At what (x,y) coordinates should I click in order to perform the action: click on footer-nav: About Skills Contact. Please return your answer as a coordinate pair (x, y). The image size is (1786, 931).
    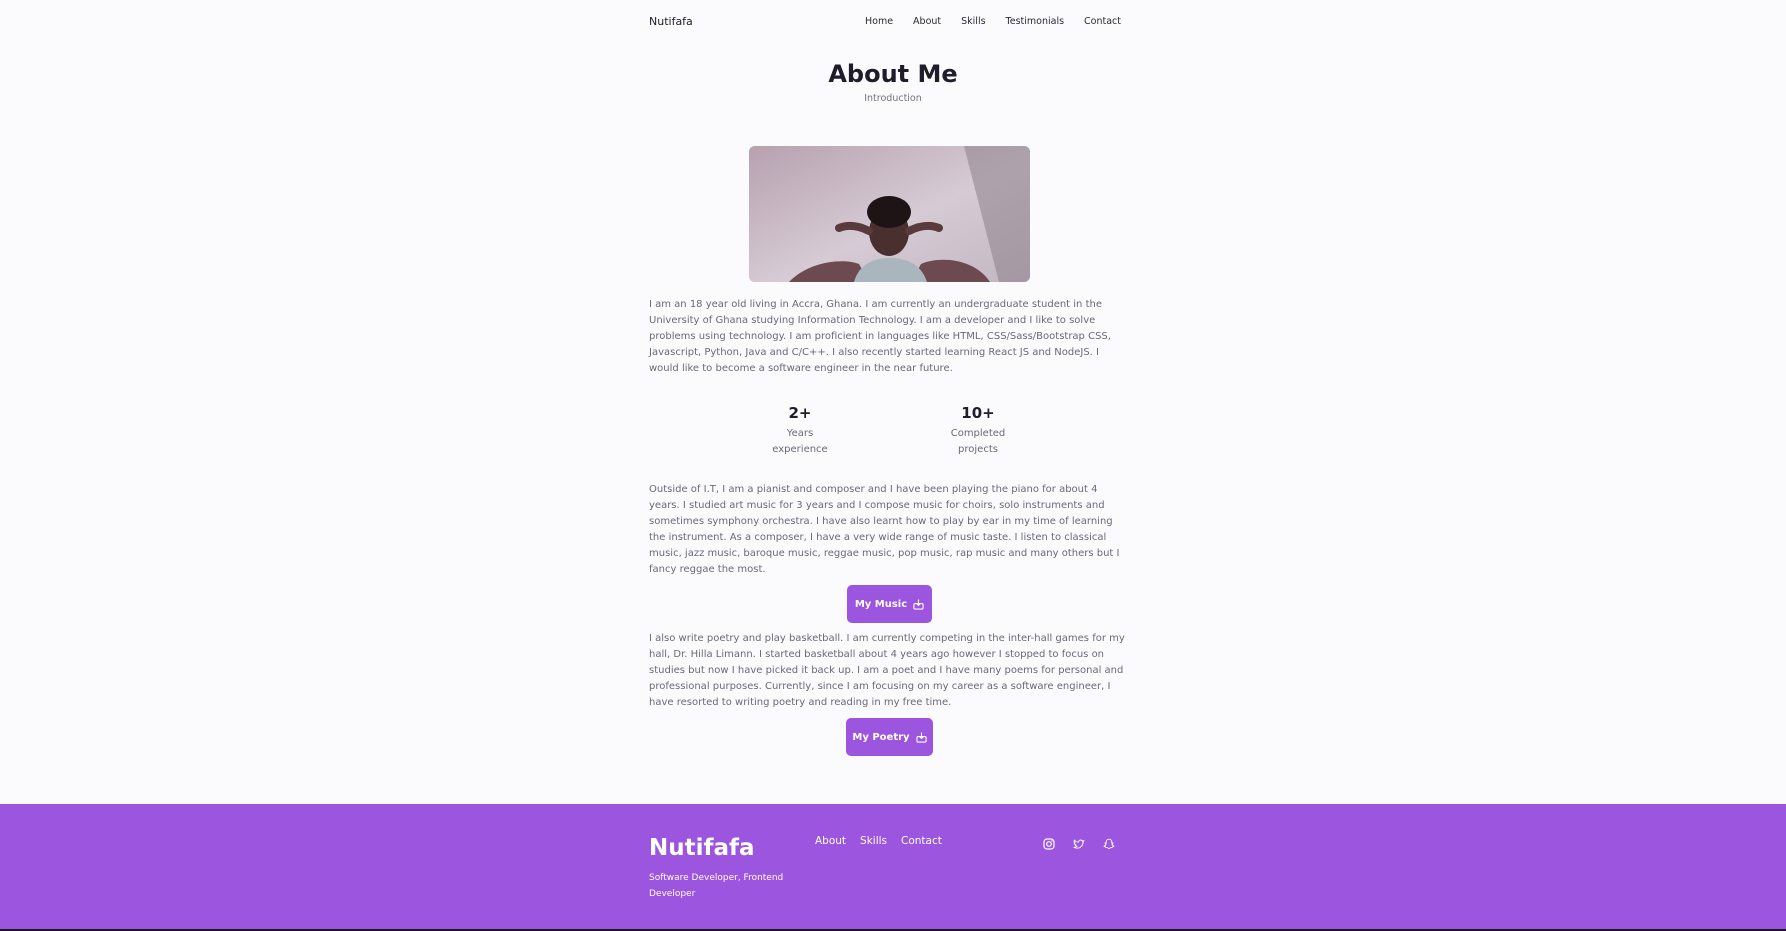
    Looking at the image, I should click on (878, 841).